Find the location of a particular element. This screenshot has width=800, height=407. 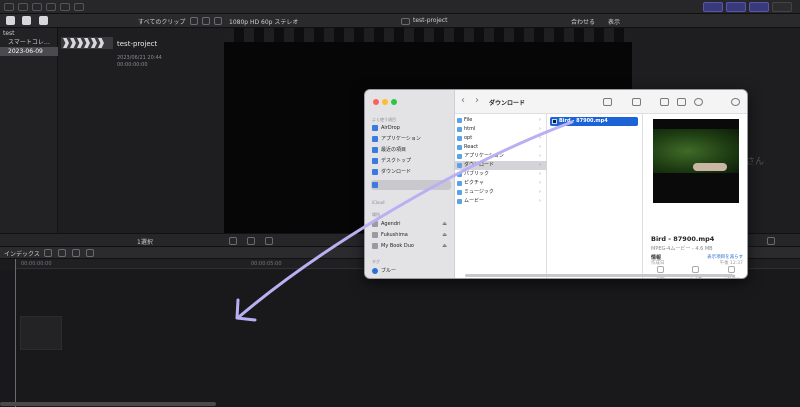

share-button is located at coordinates (782, 7).